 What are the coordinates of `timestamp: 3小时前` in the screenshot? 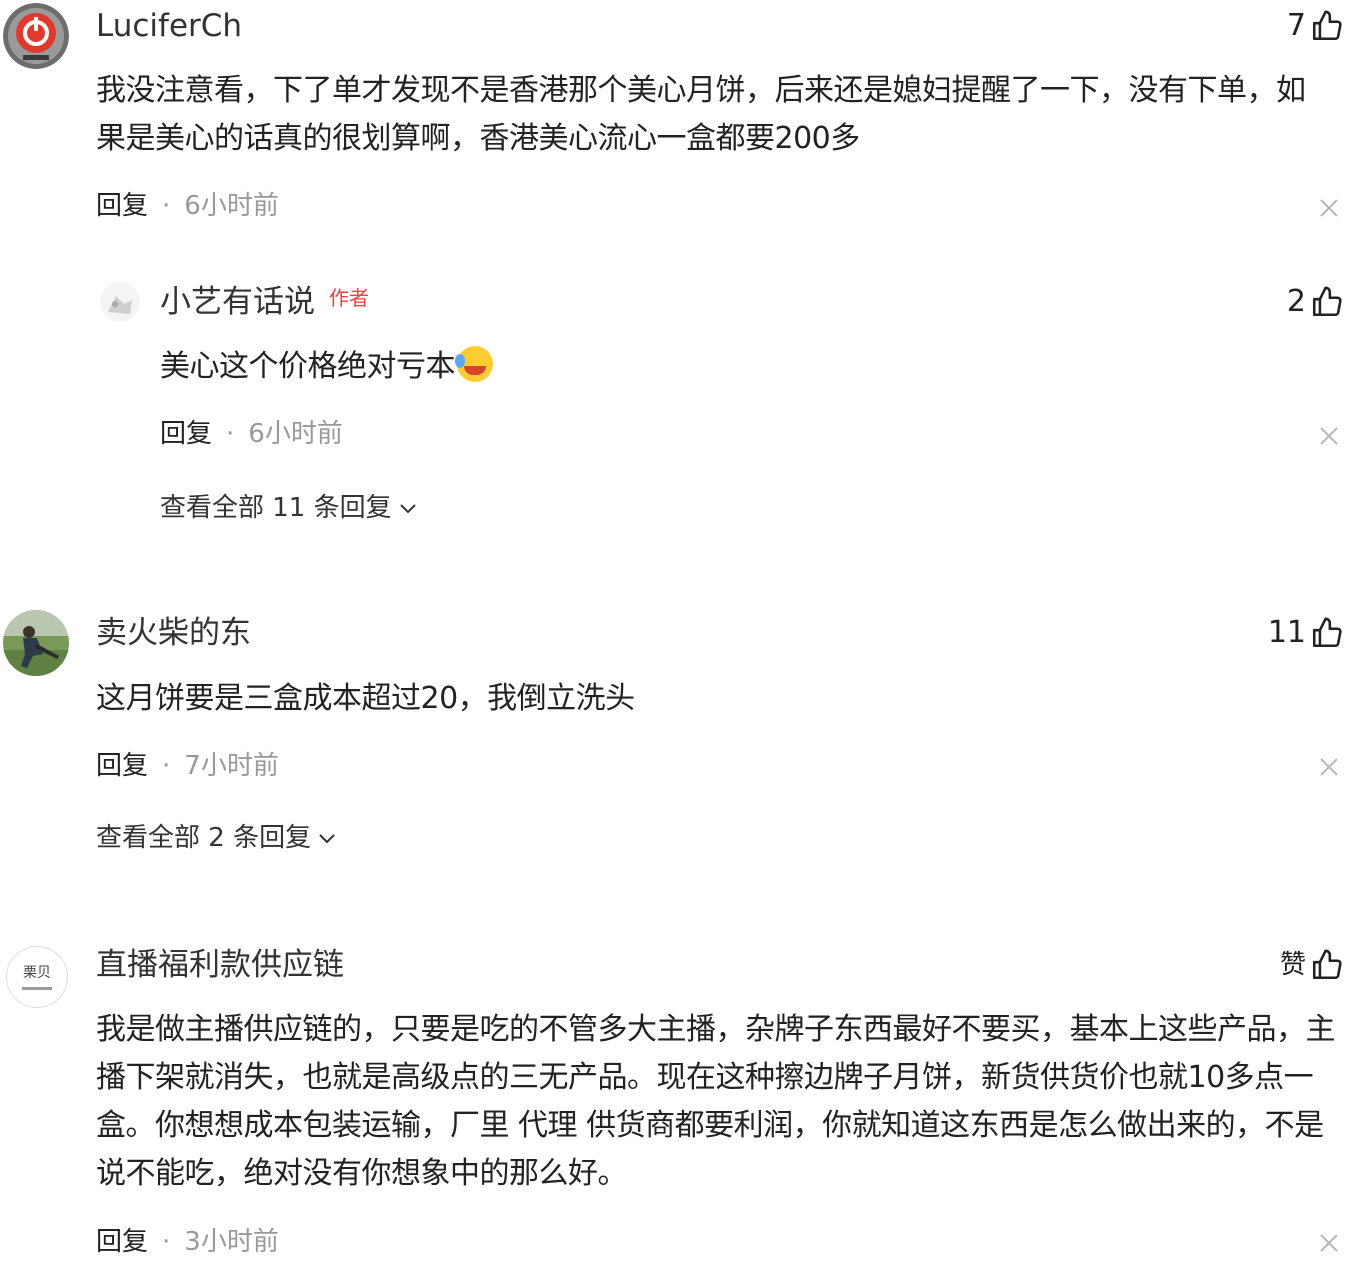 It's located at (231, 1242).